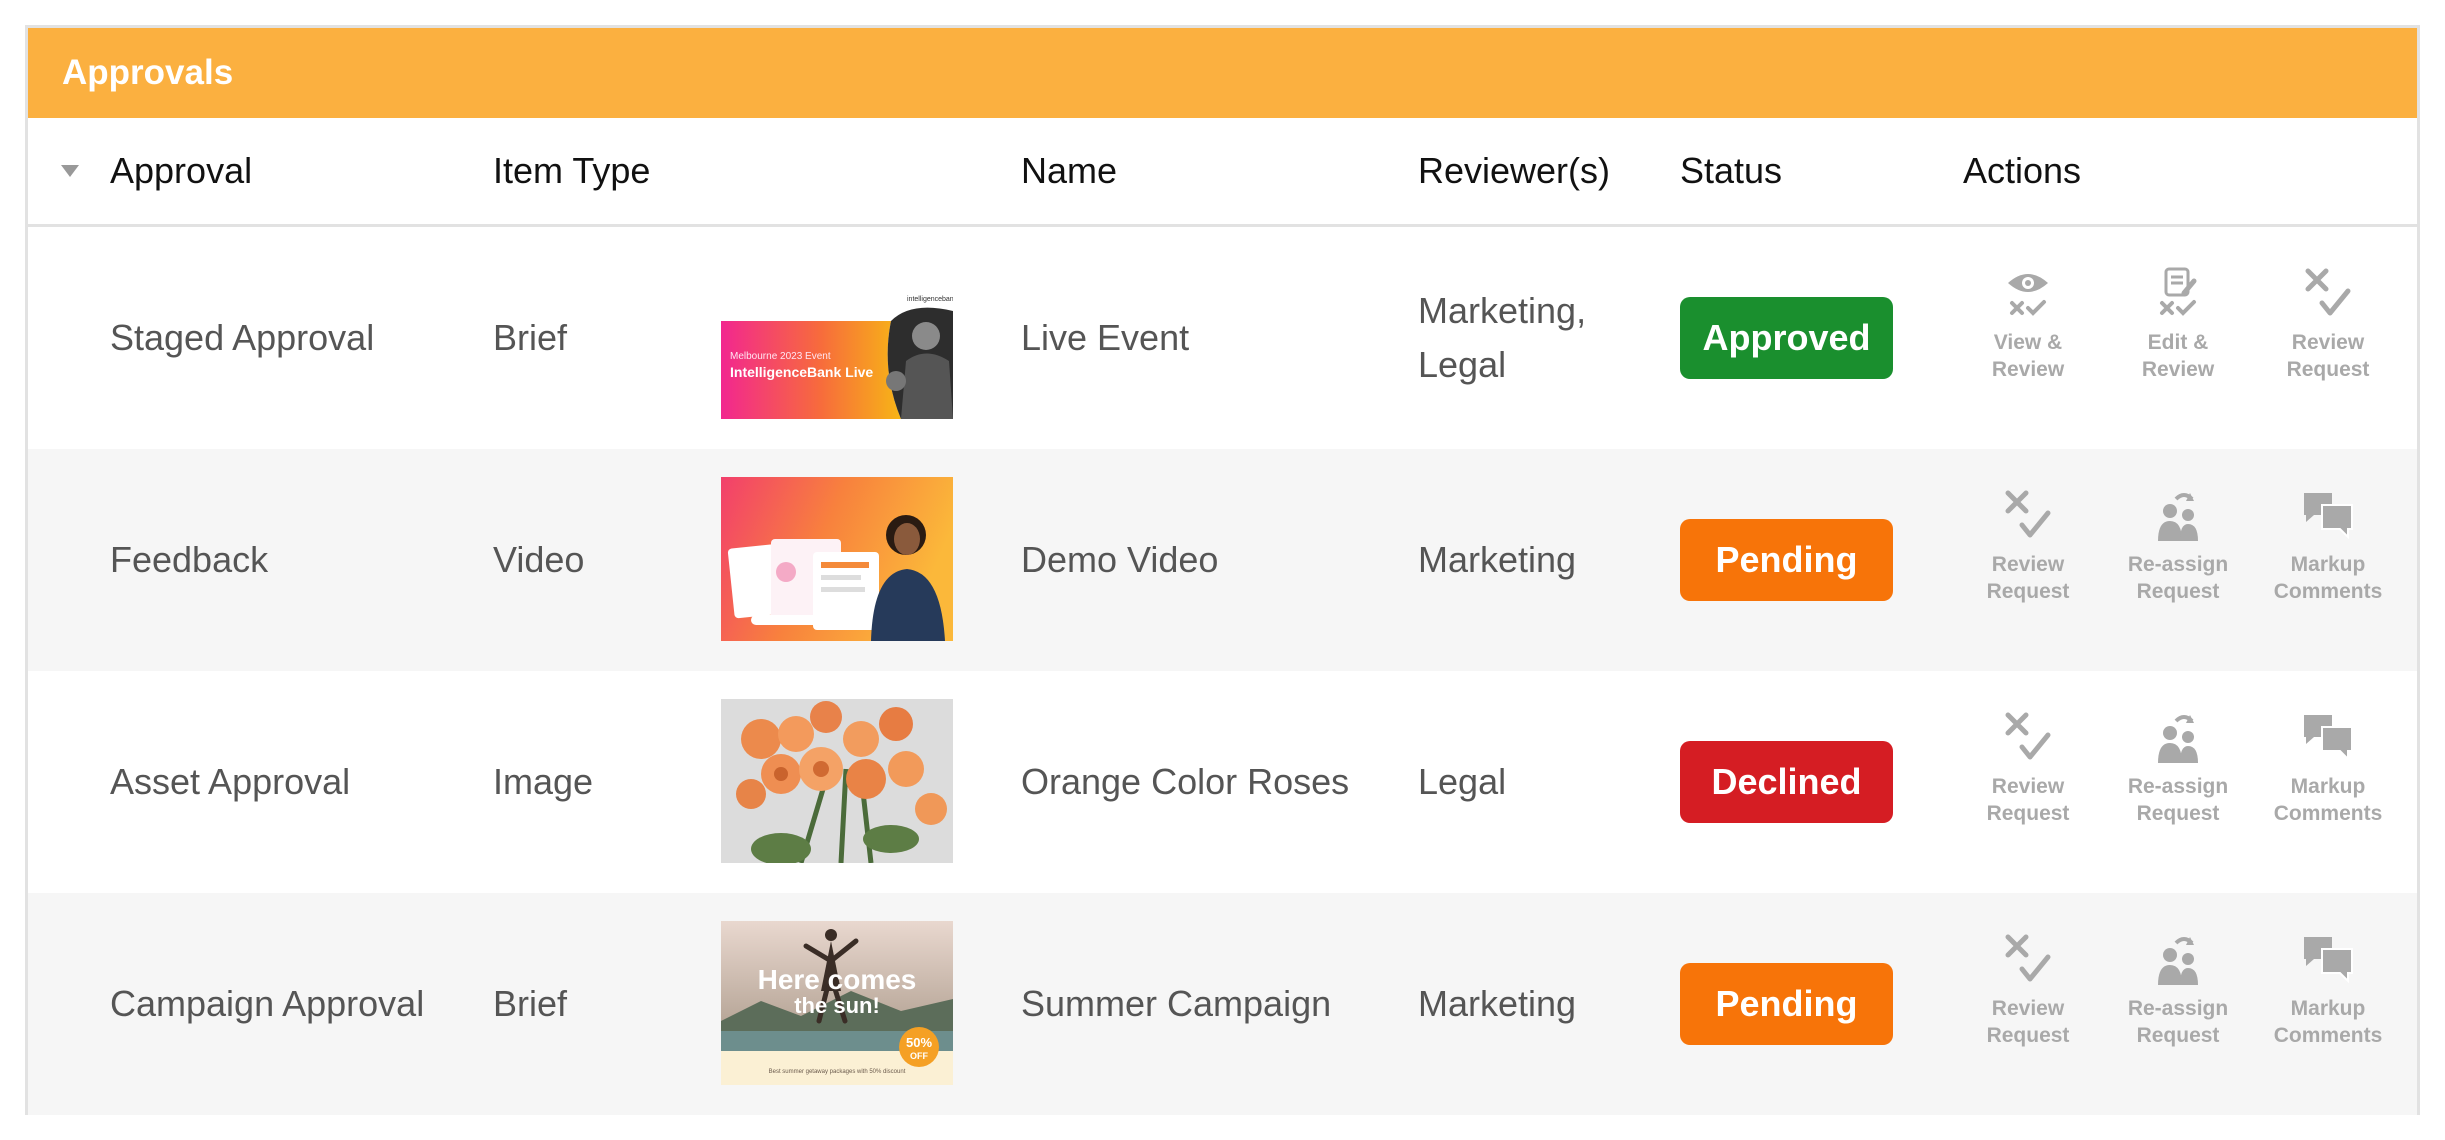 The height and width of the screenshot is (1140, 2445). Describe the element at coordinates (543, 781) in the screenshot. I see `item-type: Image` at that location.